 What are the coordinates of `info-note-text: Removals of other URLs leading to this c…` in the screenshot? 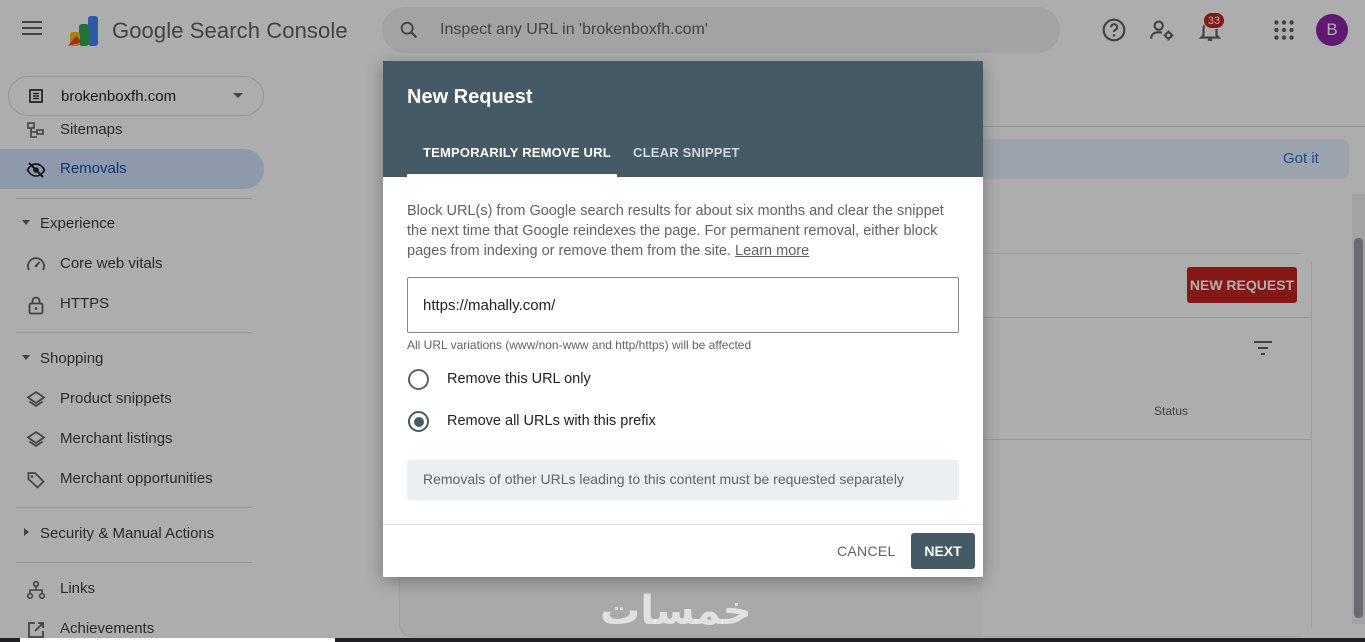 It's located at (663, 479).